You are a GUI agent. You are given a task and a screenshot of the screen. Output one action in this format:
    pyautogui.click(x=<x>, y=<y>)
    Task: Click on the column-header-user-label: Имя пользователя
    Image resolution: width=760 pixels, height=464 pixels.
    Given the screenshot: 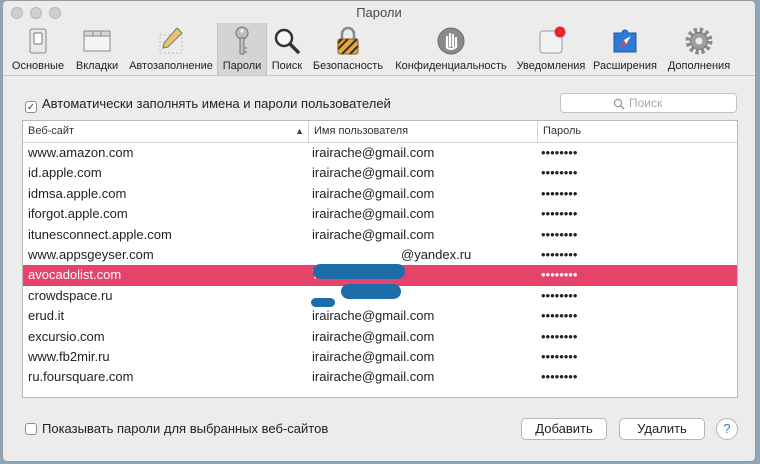 What is the action you would take?
    pyautogui.click(x=361, y=131)
    